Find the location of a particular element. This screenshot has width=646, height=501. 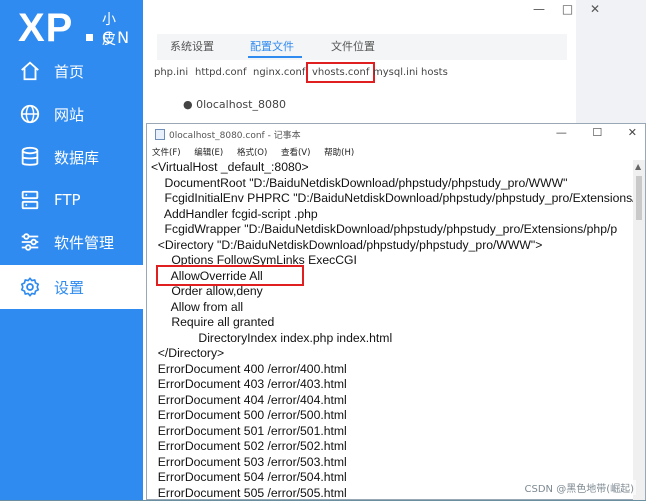

sidebar-item-label: 网站 is located at coordinates (69, 114).